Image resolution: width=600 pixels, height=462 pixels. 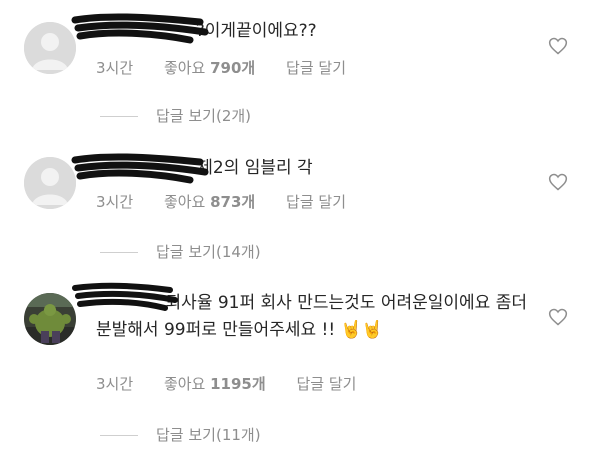 I want to click on likes-count: 좋아요 790개, so click(x=209, y=67).